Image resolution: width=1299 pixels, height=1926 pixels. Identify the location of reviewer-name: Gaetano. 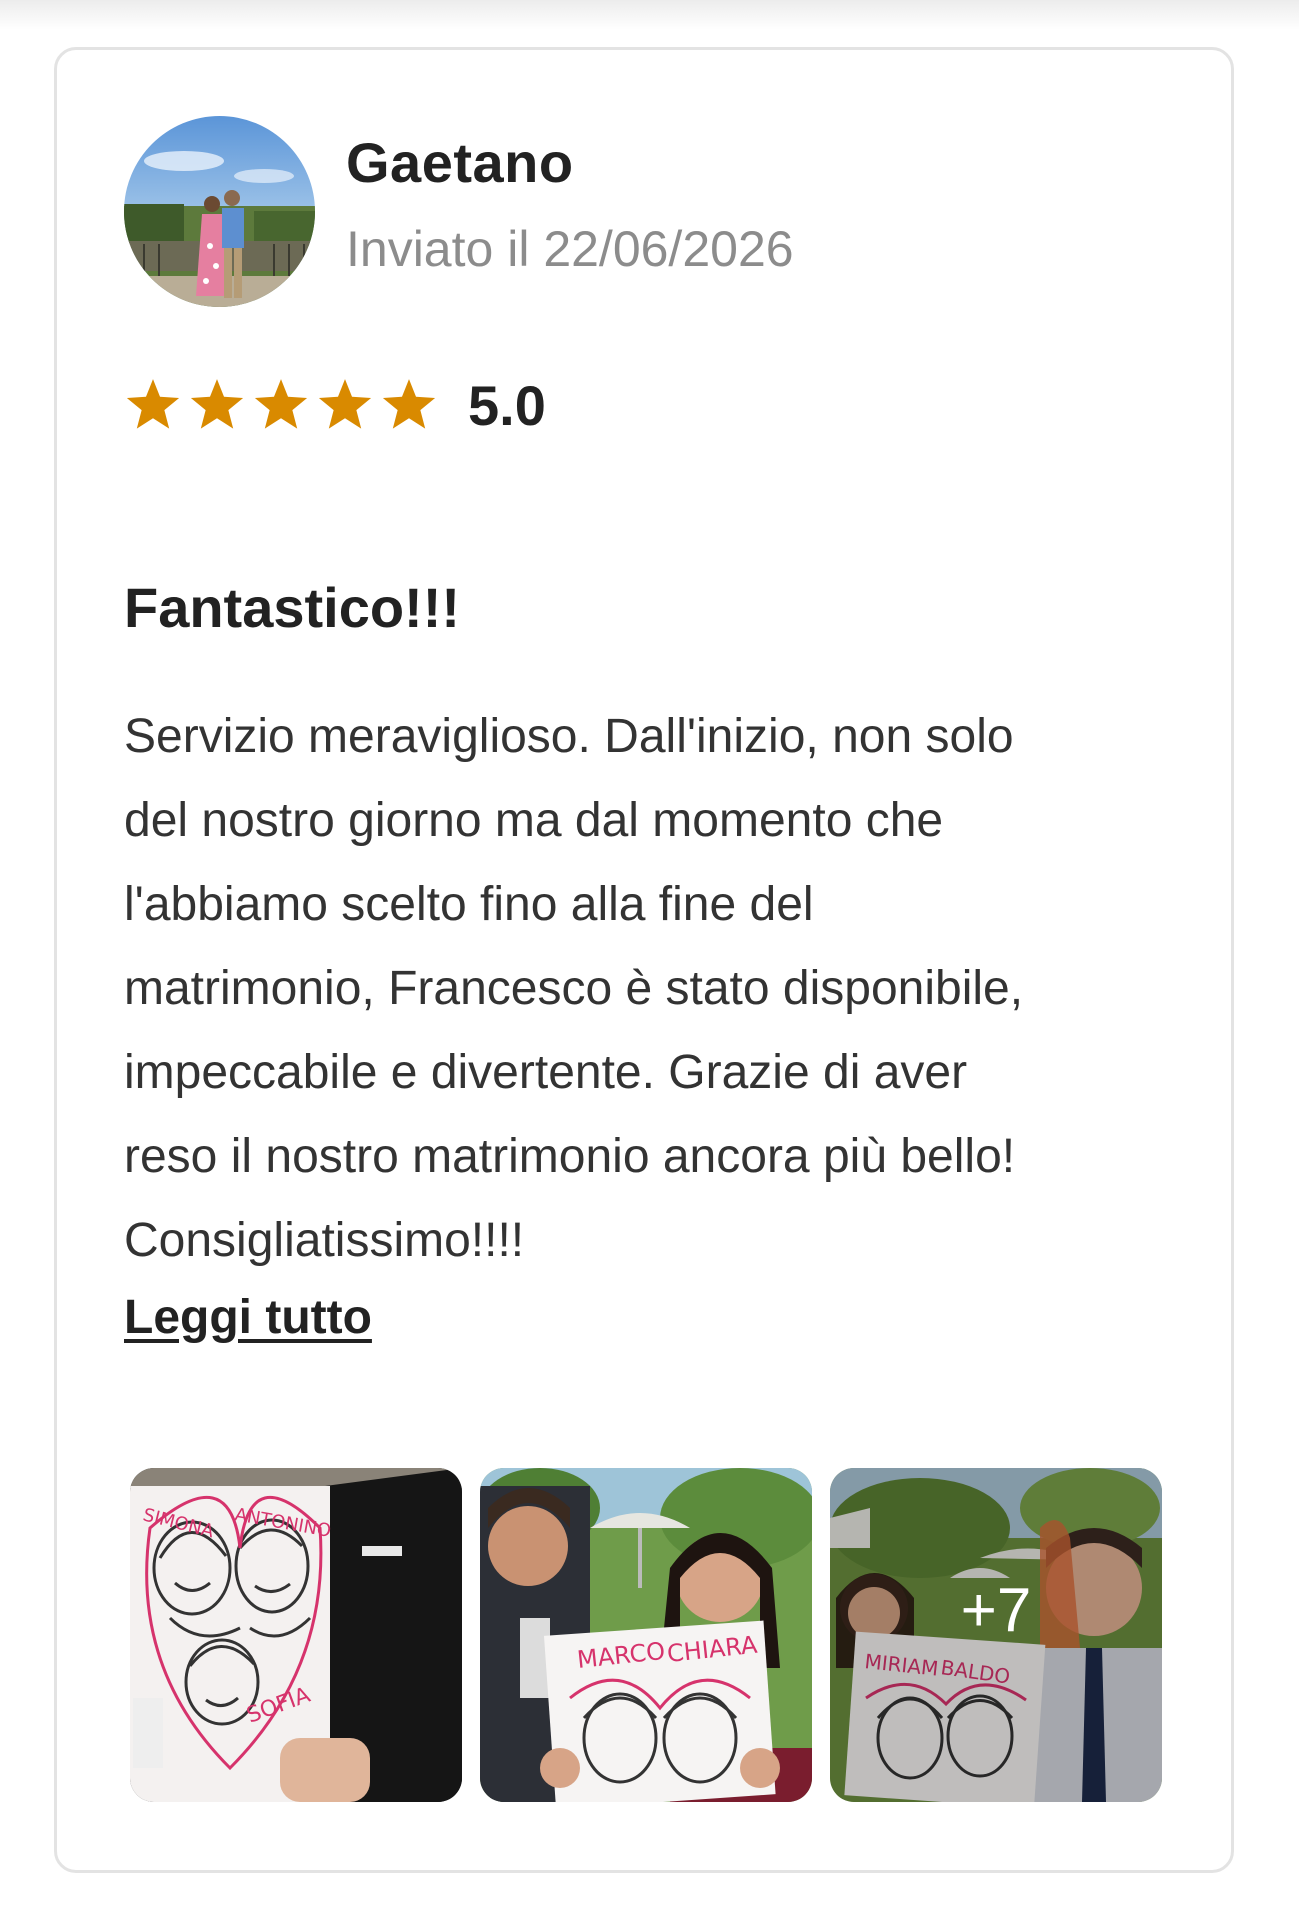
(460, 162).